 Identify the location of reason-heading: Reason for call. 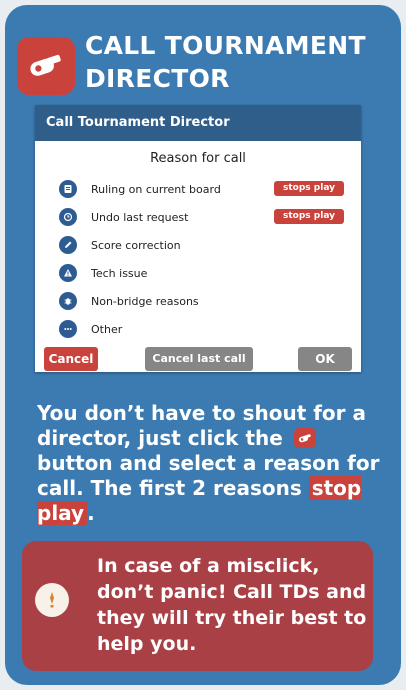
(198, 158).